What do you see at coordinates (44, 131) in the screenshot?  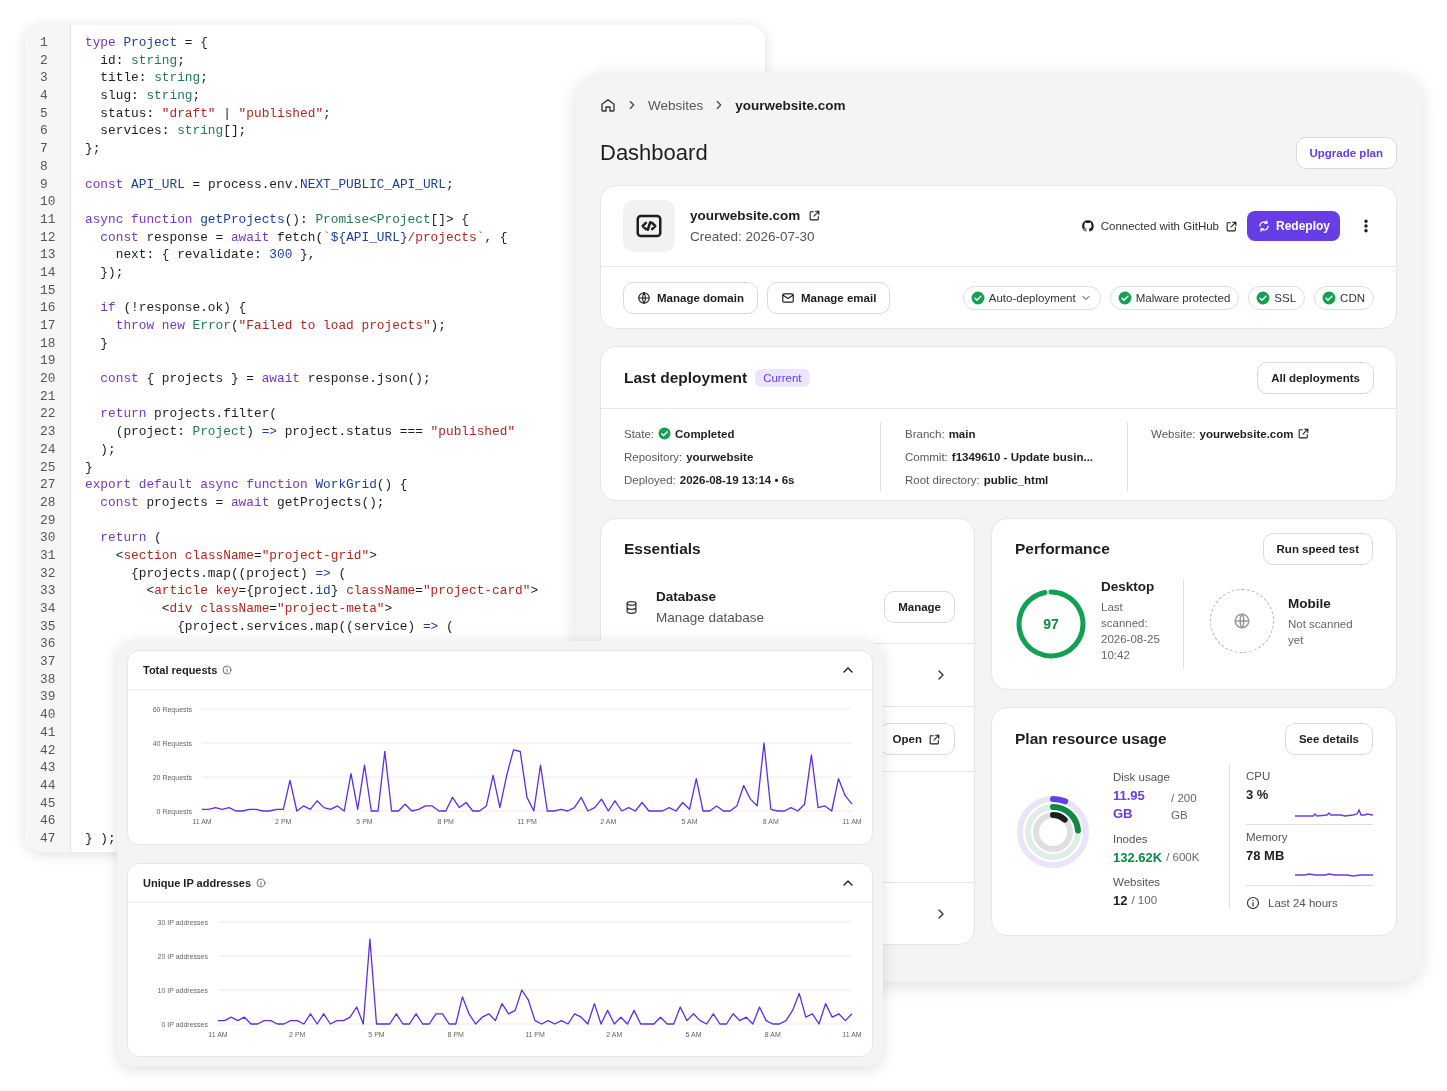 I see `line-number: 6` at bounding box center [44, 131].